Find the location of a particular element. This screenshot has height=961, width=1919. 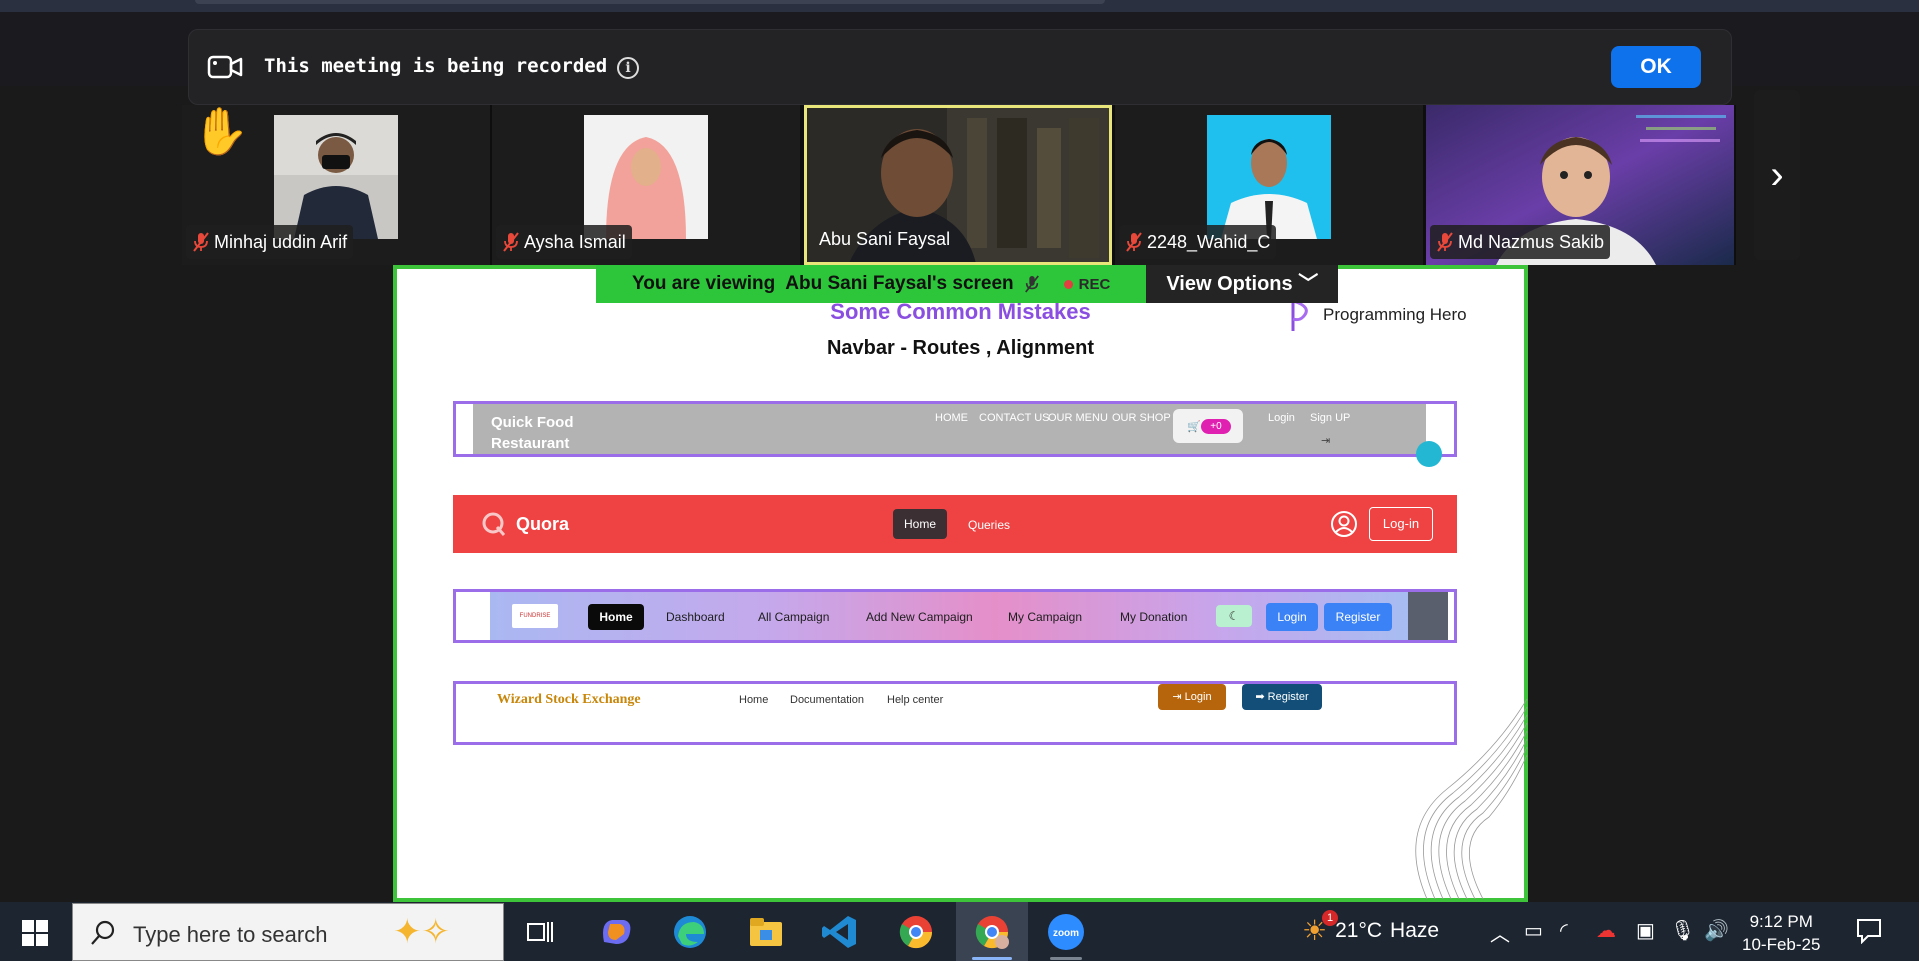

cart-icon: 🛒 is located at coordinates (1194, 427).